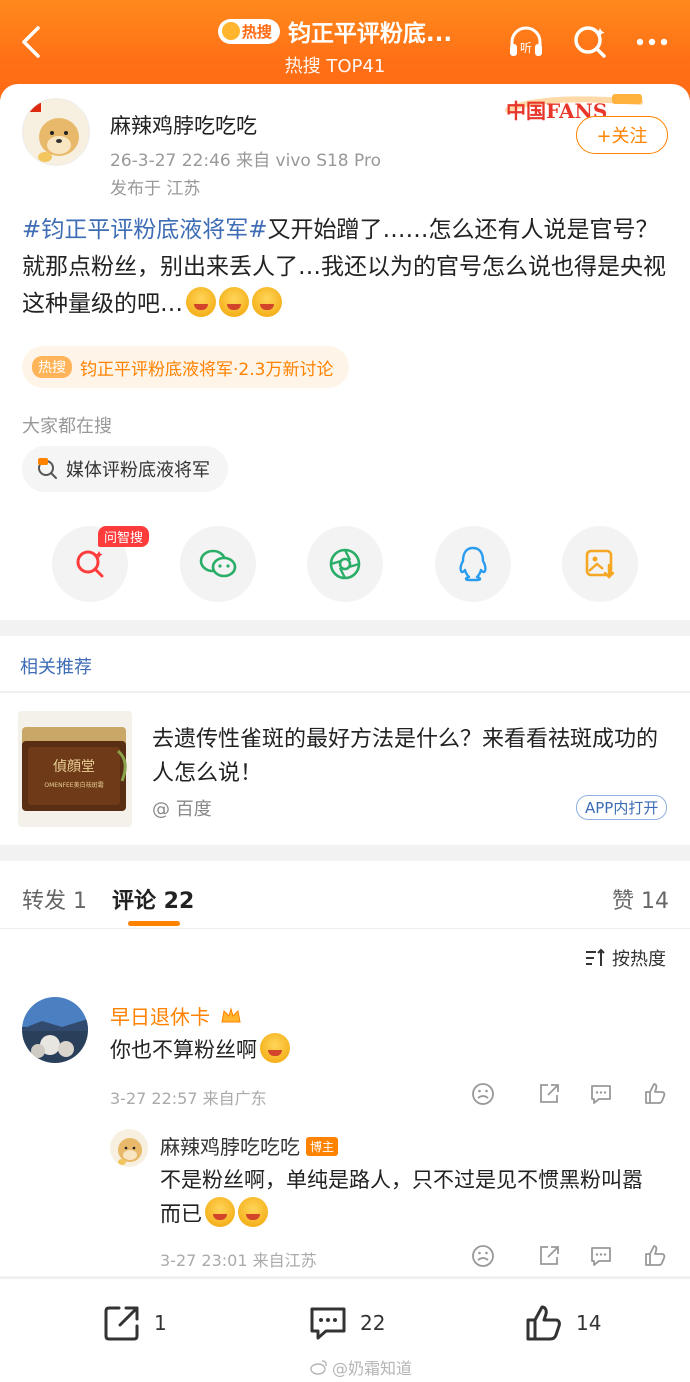 This screenshot has height=1382, width=690. I want to click on post-username: 麻辣鸡脖吃吃吃, so click(183, 125).